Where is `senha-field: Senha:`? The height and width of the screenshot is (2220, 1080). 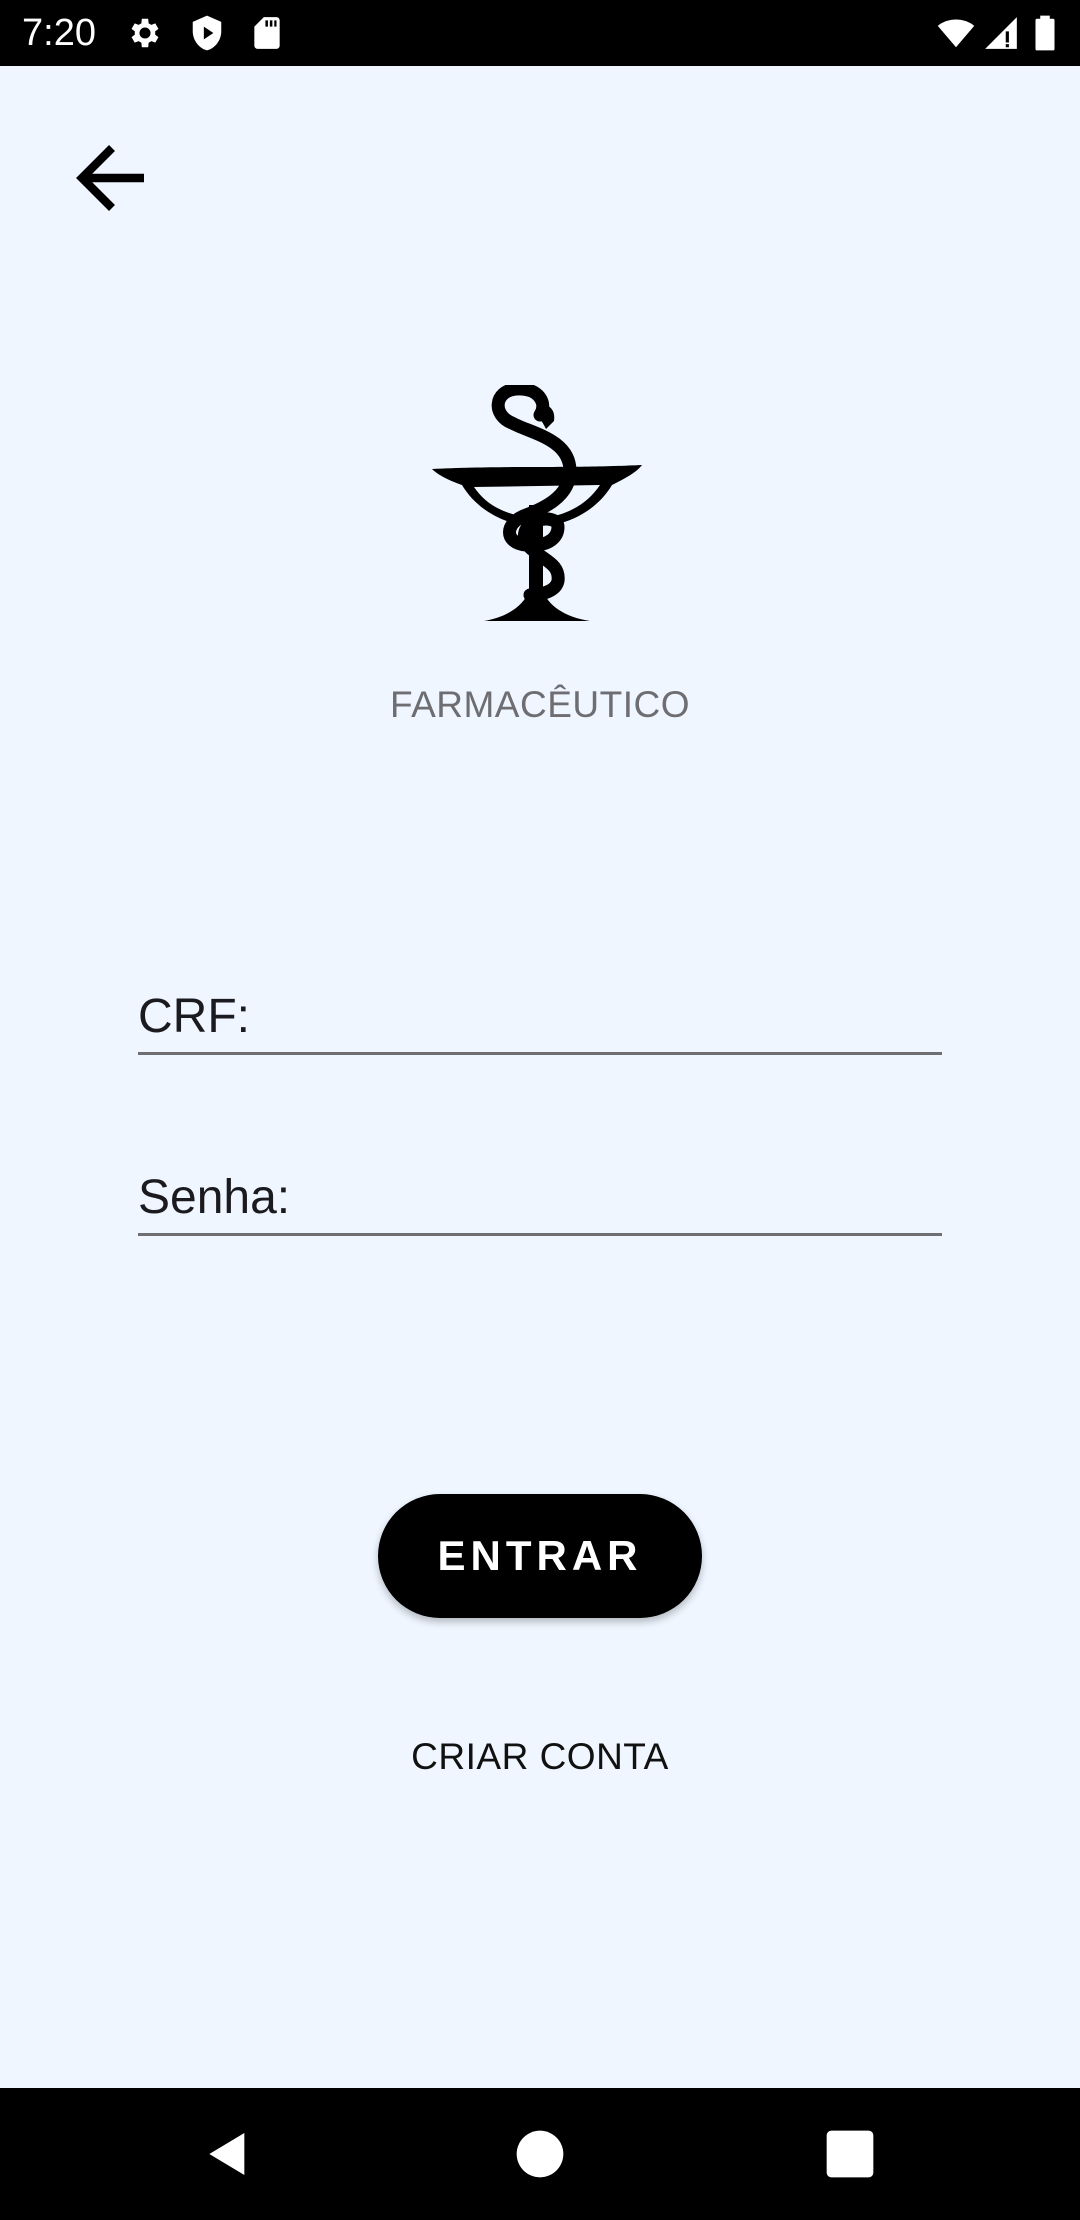 senha-field: Senha: is located at coordinates (540, 1193).